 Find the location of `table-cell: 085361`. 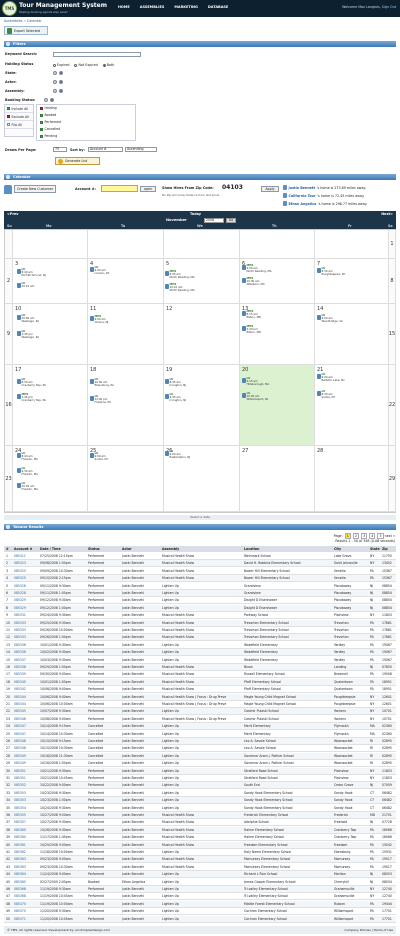

table-cell: 085361 is located at coordinates (26, 845).